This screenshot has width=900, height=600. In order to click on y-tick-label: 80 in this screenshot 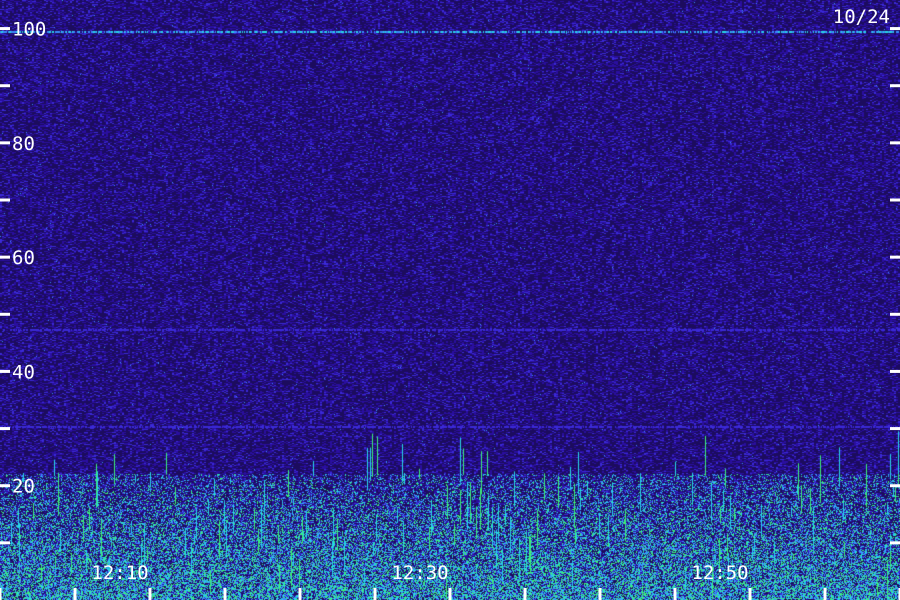, I will do `click(23, 144)`.